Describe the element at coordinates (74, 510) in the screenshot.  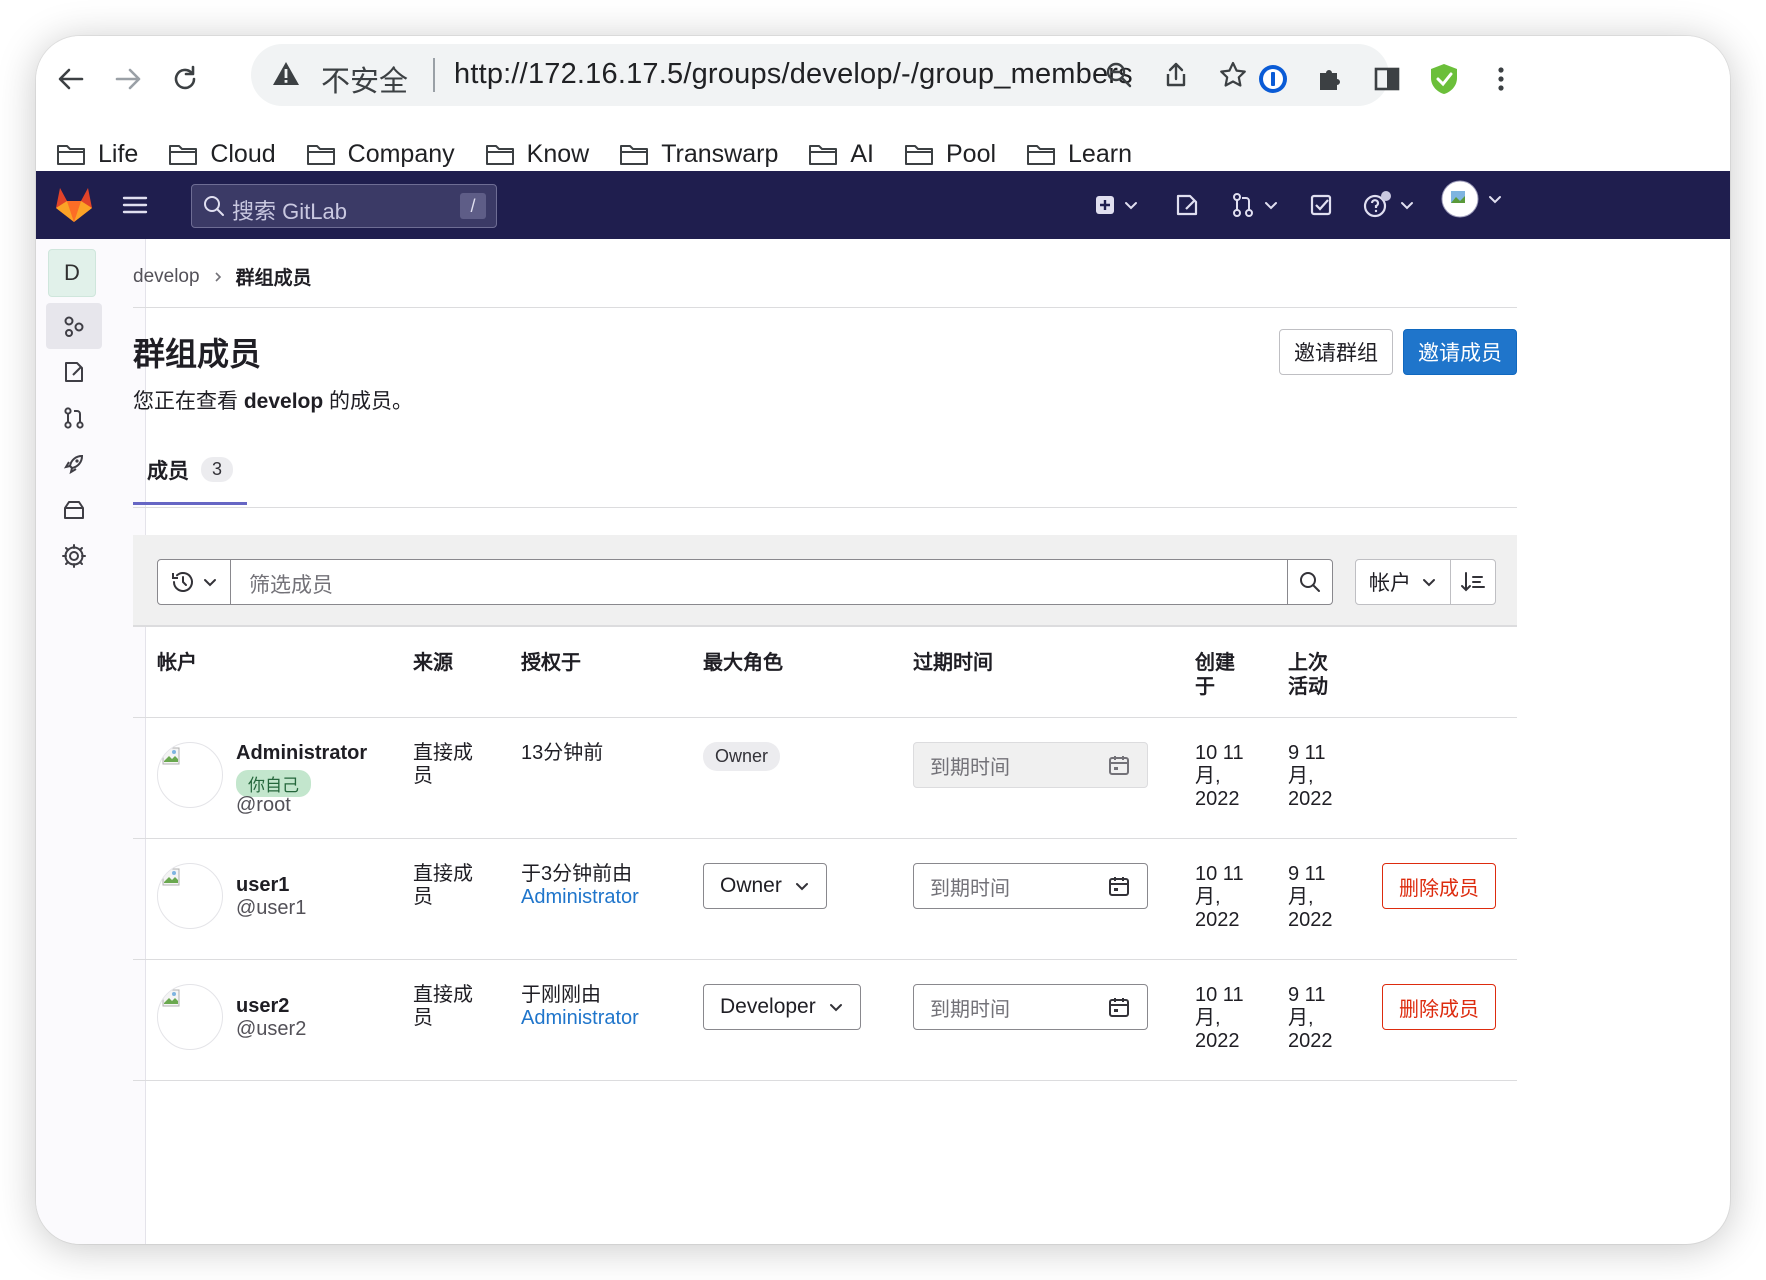
I see `sidebar-item-packages` at that location.